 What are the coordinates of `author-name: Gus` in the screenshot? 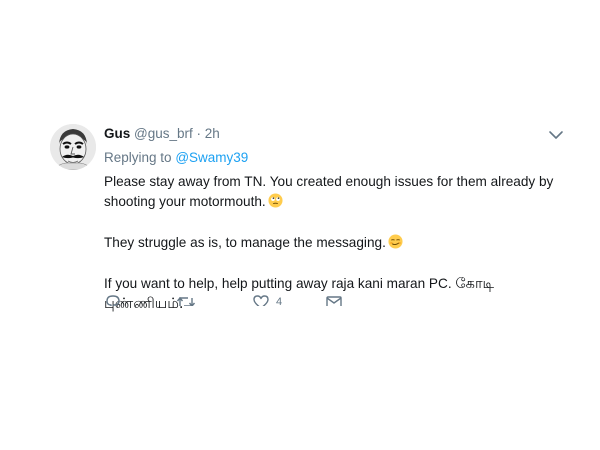 It's located at (117, 133).